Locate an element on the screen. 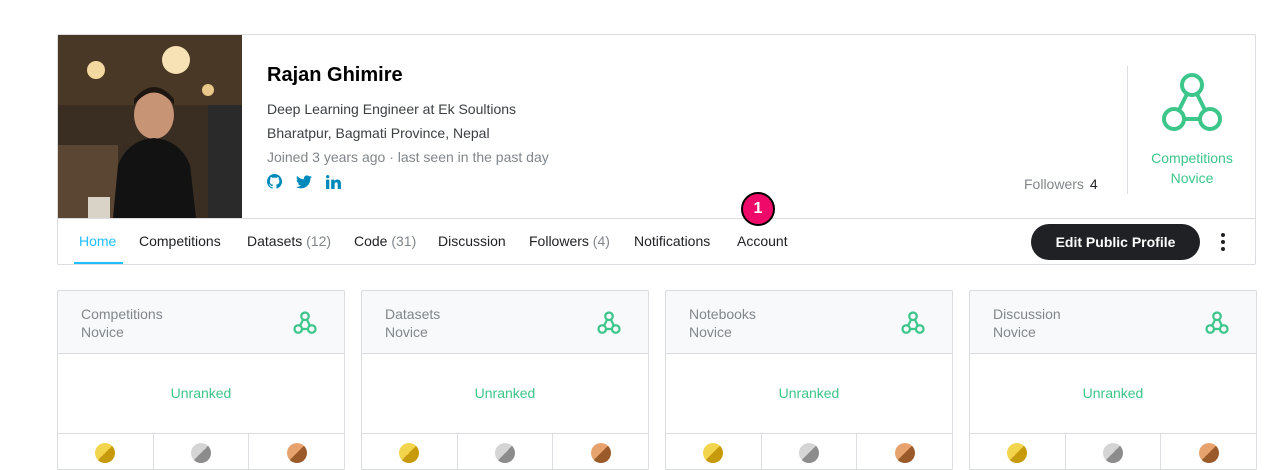 Image resolution: width=1287 pixels, height=470 pixels. stat-card-header: Notebooks Novice is located at coordinates (809, 322).